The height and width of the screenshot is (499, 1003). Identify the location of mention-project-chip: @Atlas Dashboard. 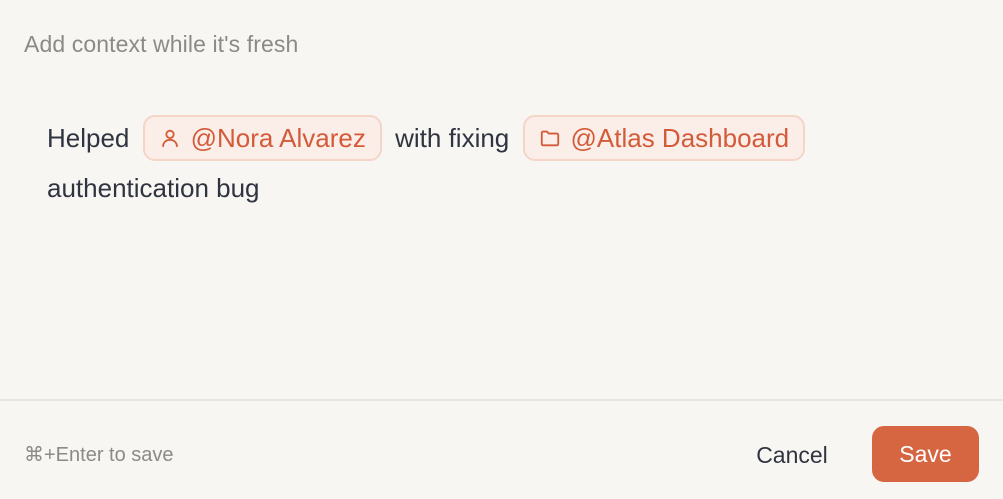
(664, 138).